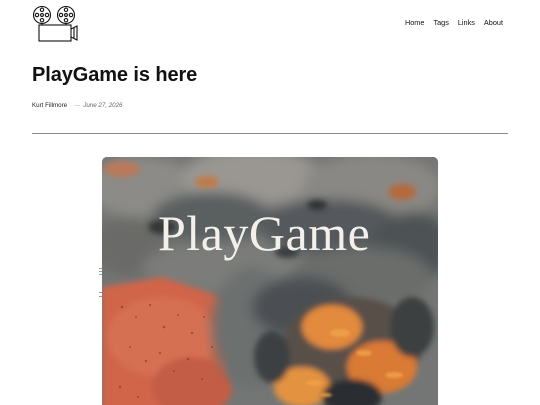 This screenshot has height=405, width=540. What do you see at coordinates (100, 282) in the screenshot?
I see `left-edge-marks` at bounding box center [100, 282].